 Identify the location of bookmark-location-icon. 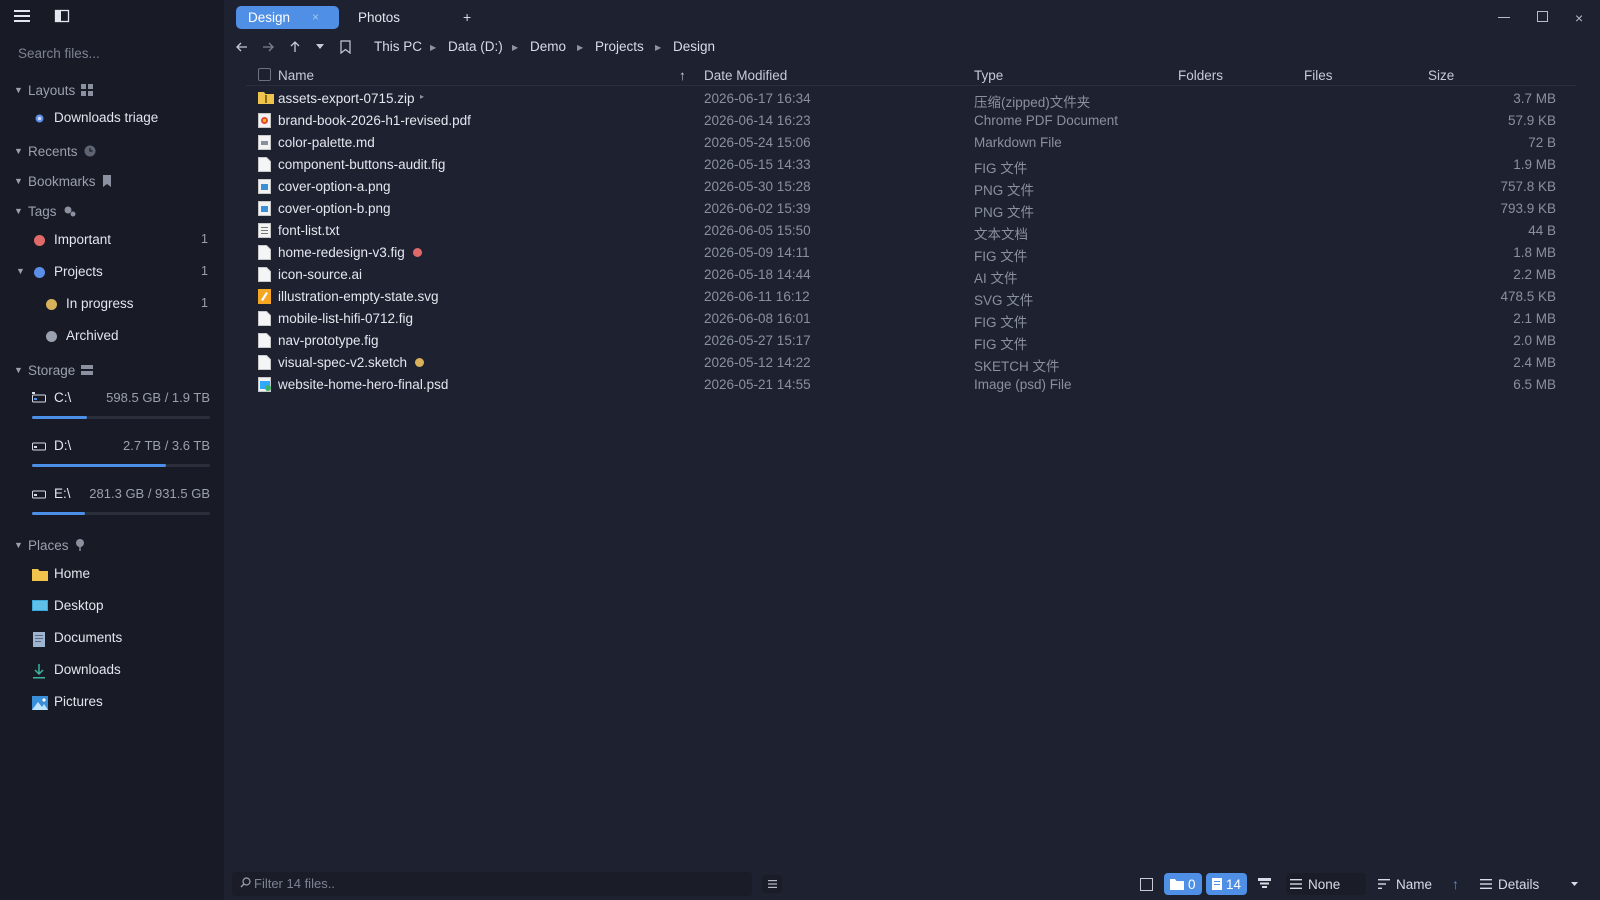
(345, 47).